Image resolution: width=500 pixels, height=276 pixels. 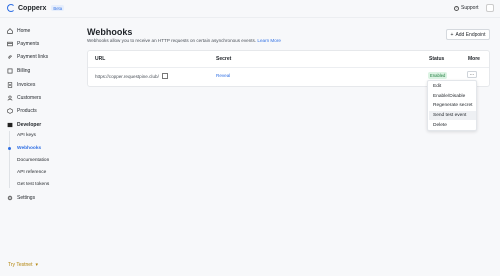 I want to click on sidebar-item-label: Payment links, so click(x=33, y=57).